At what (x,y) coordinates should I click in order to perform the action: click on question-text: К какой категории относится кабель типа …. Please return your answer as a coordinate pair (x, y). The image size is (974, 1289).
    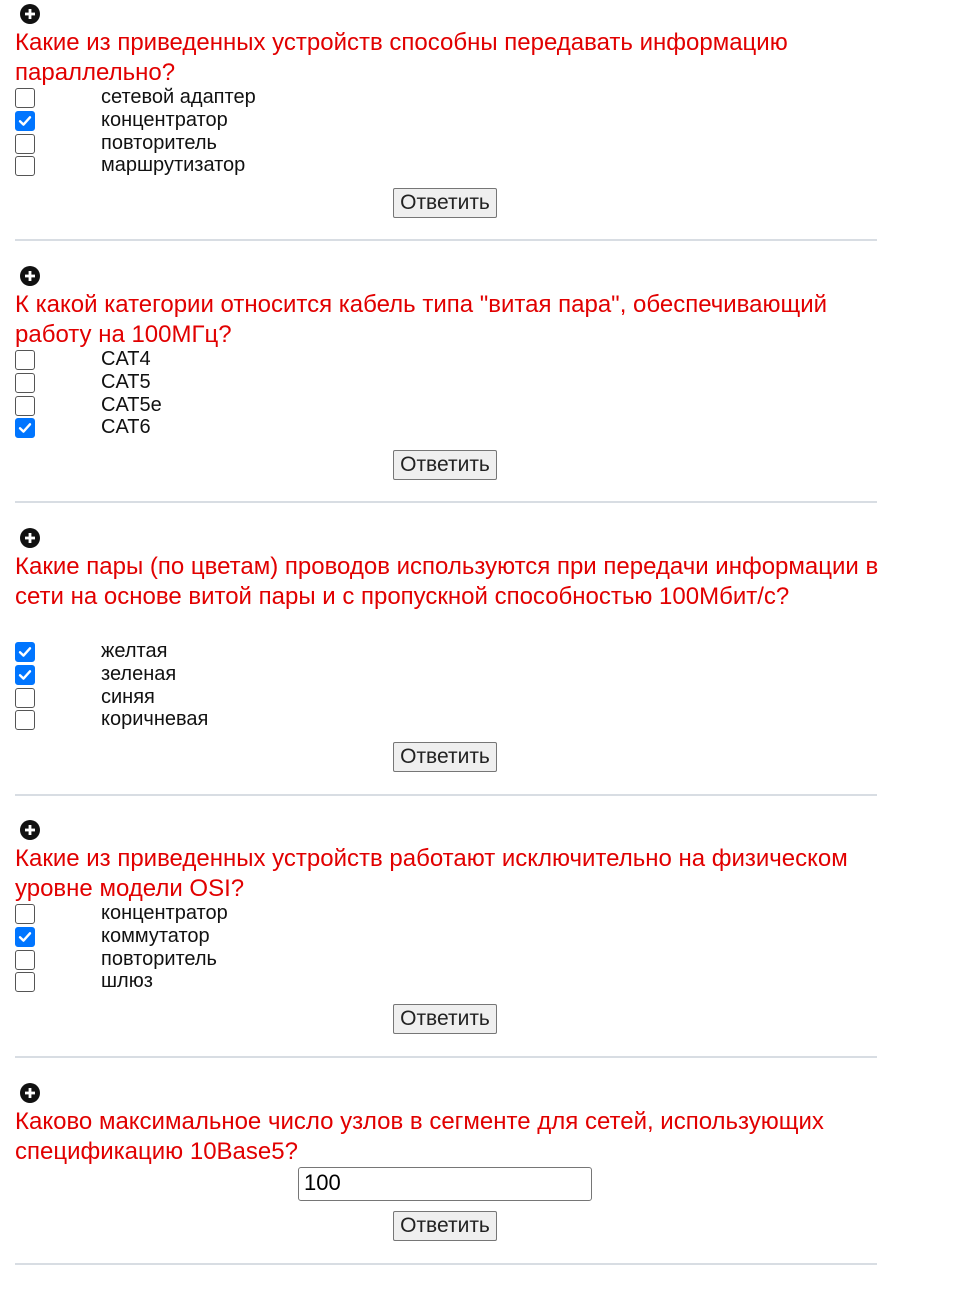
    Looking at the image, I should click on (421, 319).